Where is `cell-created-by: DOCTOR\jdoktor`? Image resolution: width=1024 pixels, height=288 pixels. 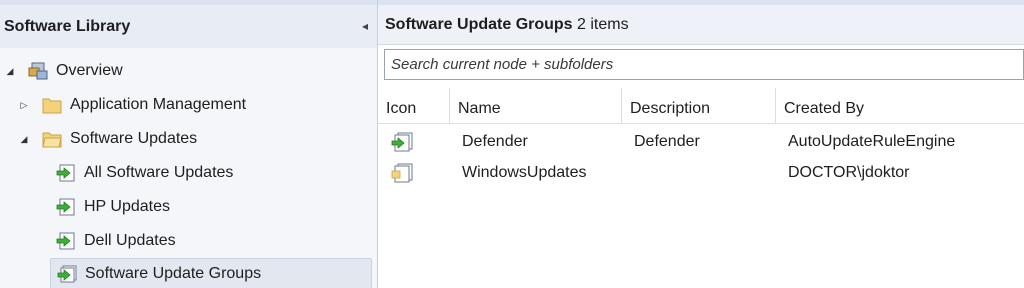
cell-created-by: DOCTOR\jdoktor is located at coordinates (849, 172).